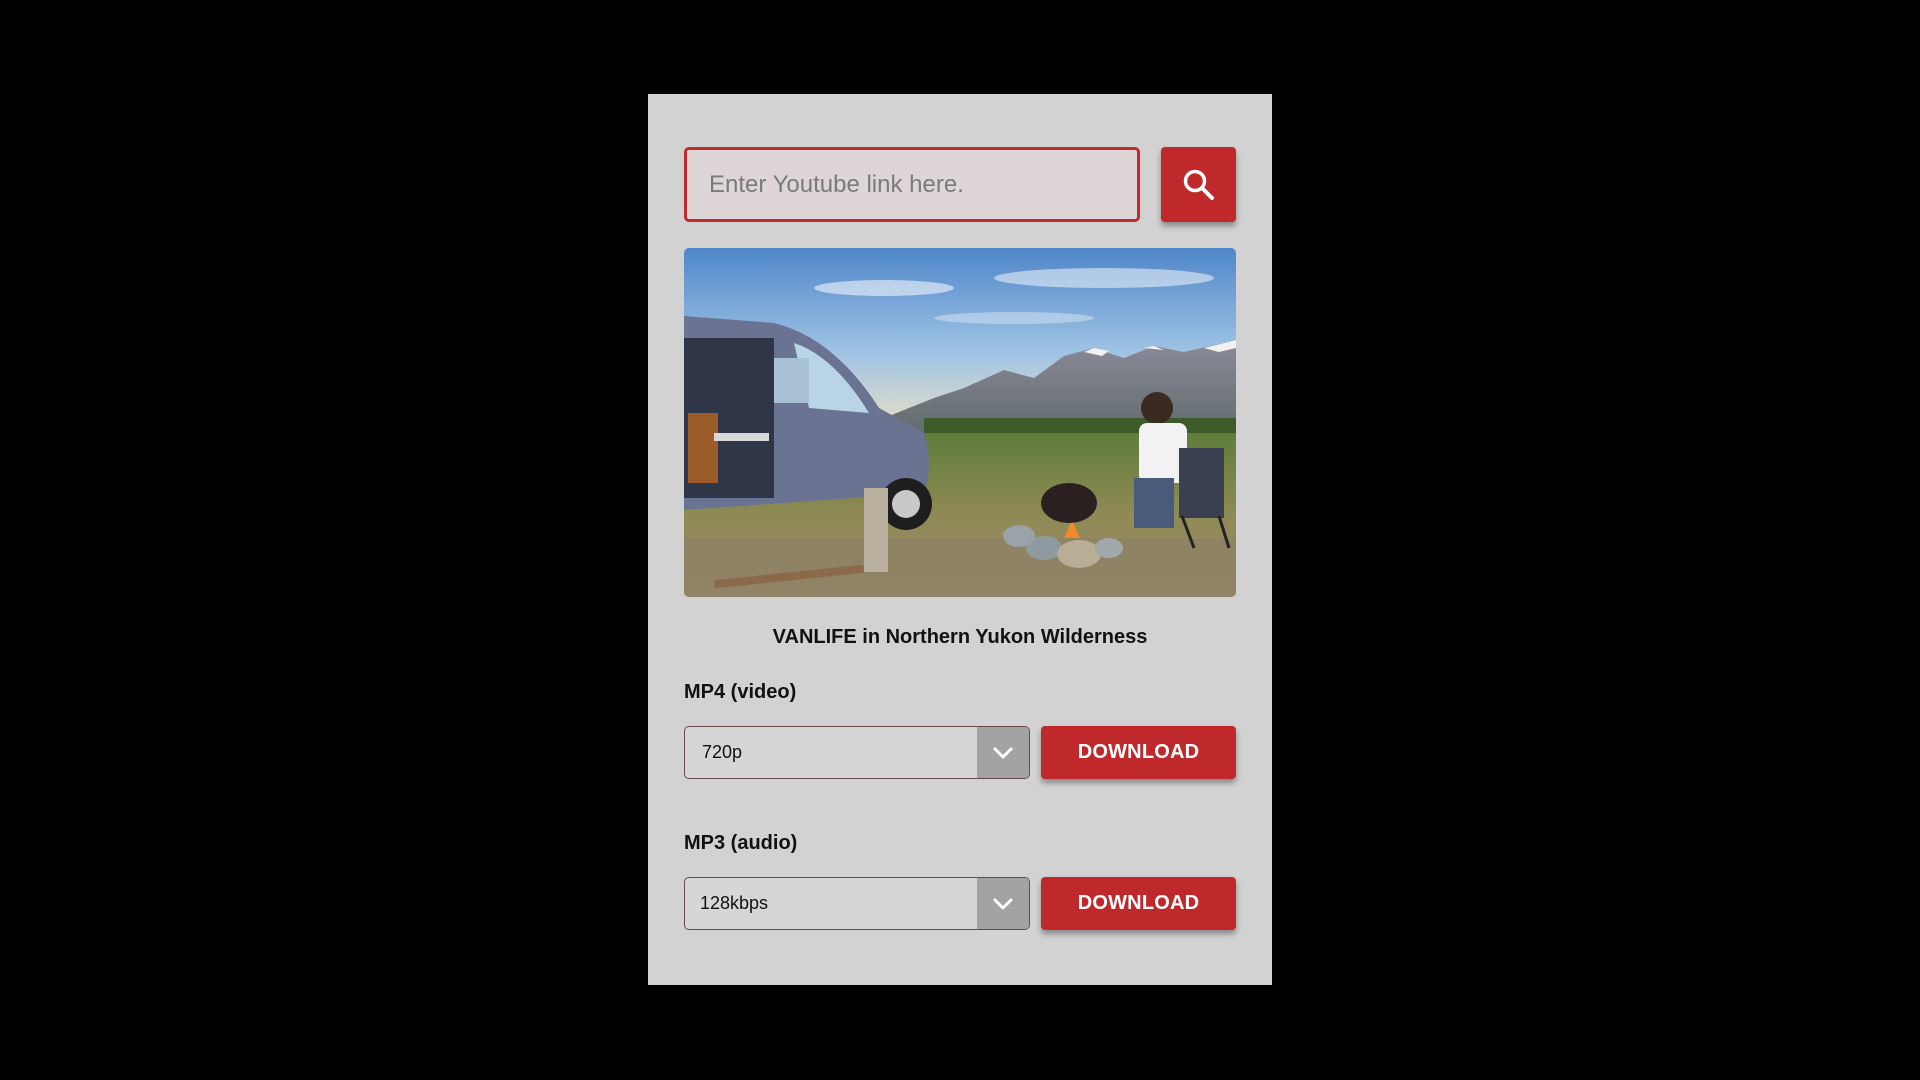 This screenshot has width=1920, height=1080. I want to click on mp4-download-button: DOWNLOAD, so click(1138, 752).